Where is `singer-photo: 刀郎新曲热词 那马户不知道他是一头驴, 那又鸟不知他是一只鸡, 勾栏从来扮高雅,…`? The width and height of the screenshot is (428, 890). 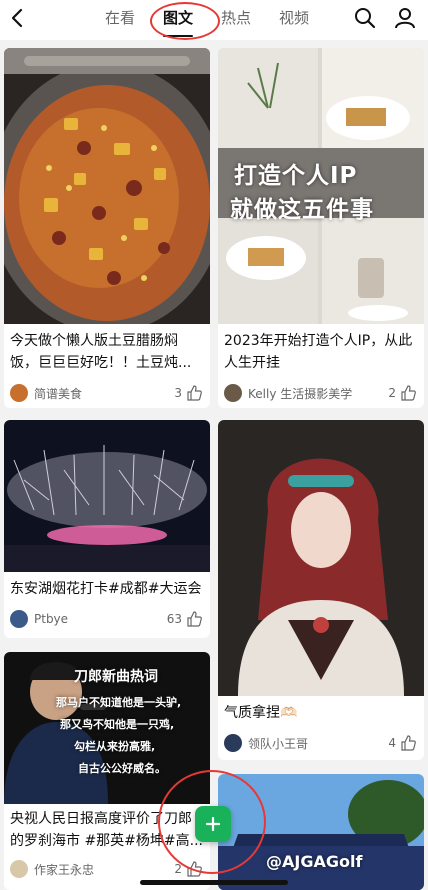 singer-photo: 刀郎新曲热词 那马户不知道他是一头驴, 那又鸟不知他是一只鸡, 勾栏从来扮高雅,… is located at coordinates (107, 728).